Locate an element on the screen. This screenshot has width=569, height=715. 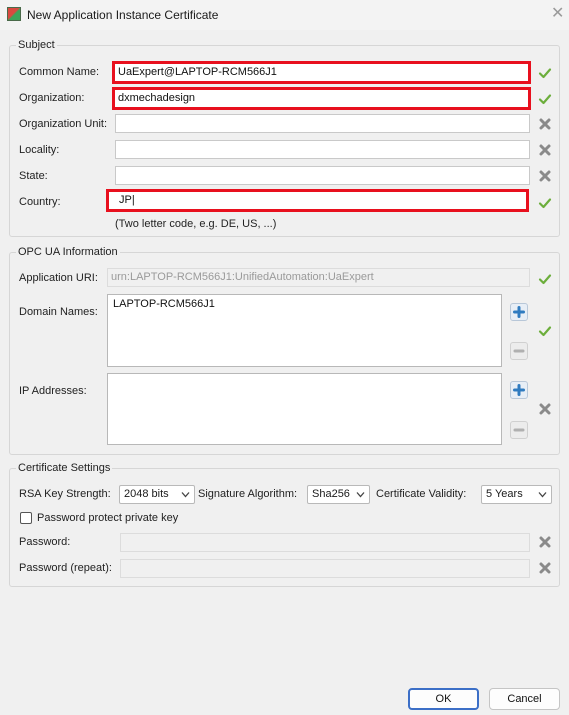
rsa-key-strength-label: RSA Key Strength: is located at coordinates (65, 494).